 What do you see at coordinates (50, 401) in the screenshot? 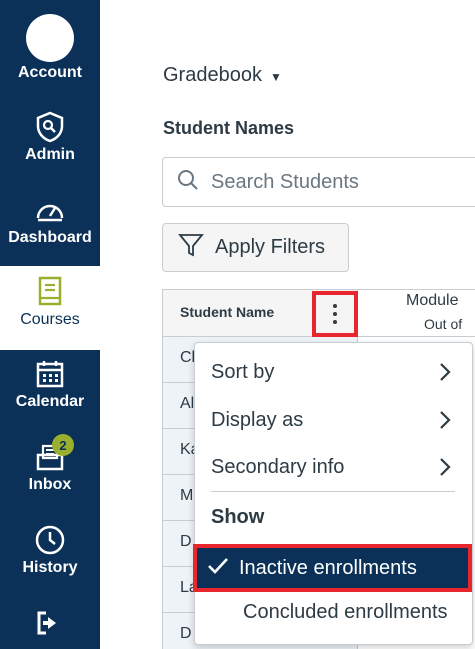
I see `nav-calendar-label: Calendar` at bounding box center [50, 401].